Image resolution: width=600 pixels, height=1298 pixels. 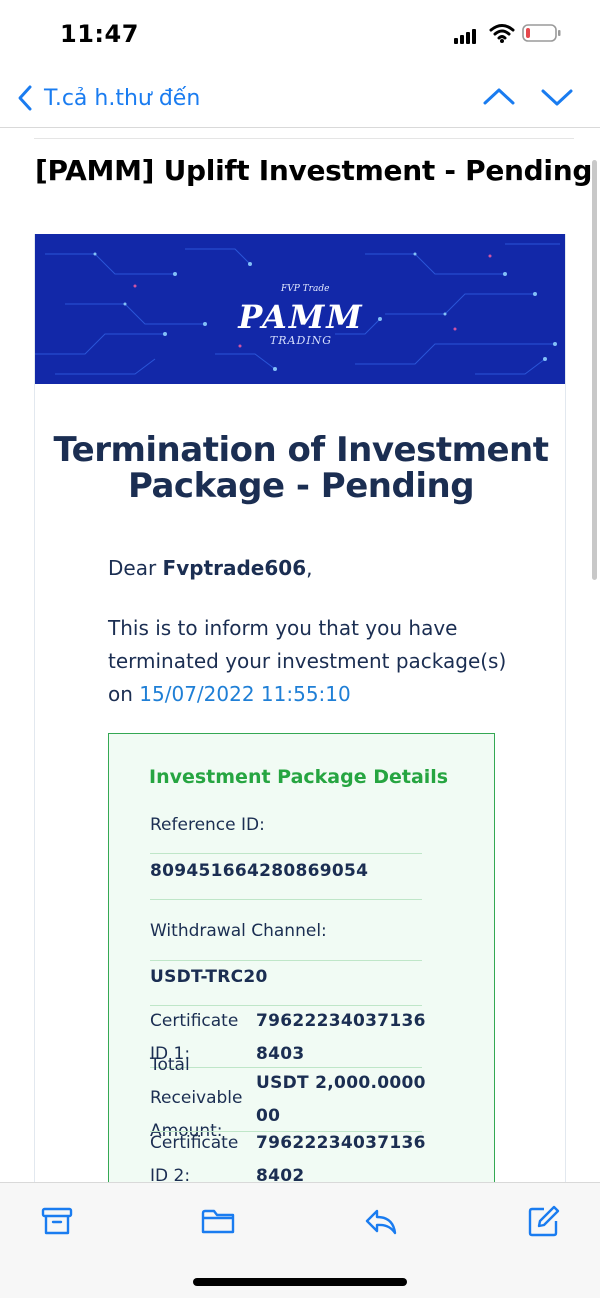 I want to click on folder-icon, so click(x=218, y=1221).